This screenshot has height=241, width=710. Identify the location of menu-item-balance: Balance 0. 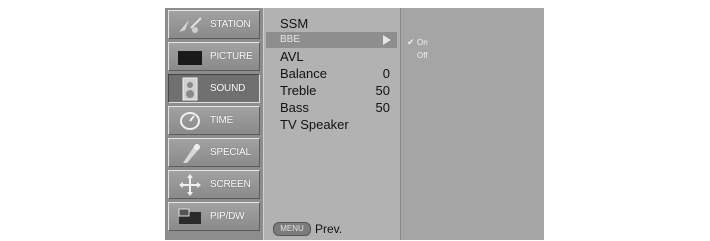
(331, 74).